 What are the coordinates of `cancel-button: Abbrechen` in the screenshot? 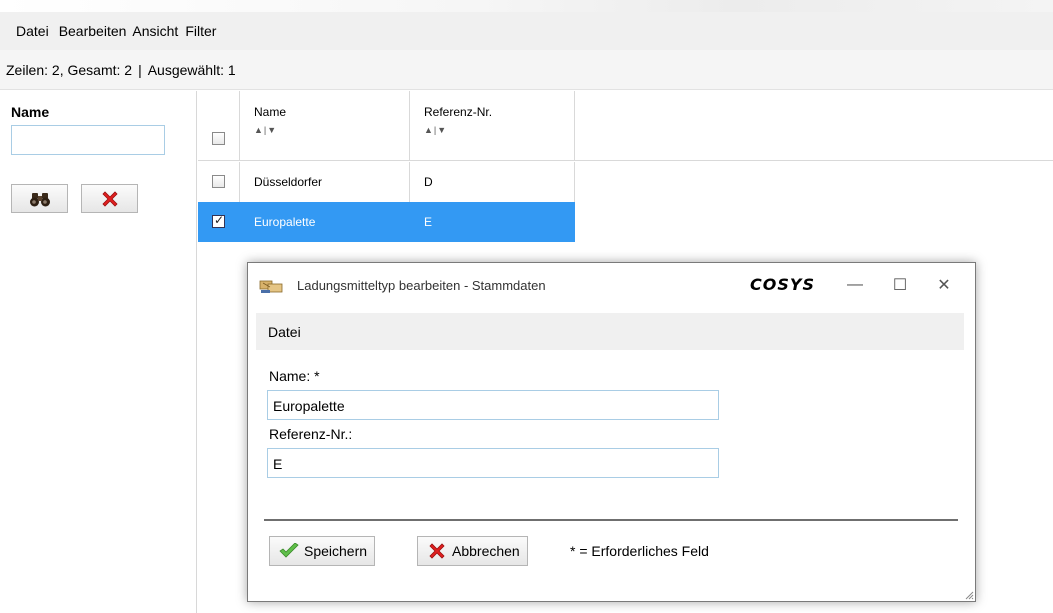 It's located at (472, 551).